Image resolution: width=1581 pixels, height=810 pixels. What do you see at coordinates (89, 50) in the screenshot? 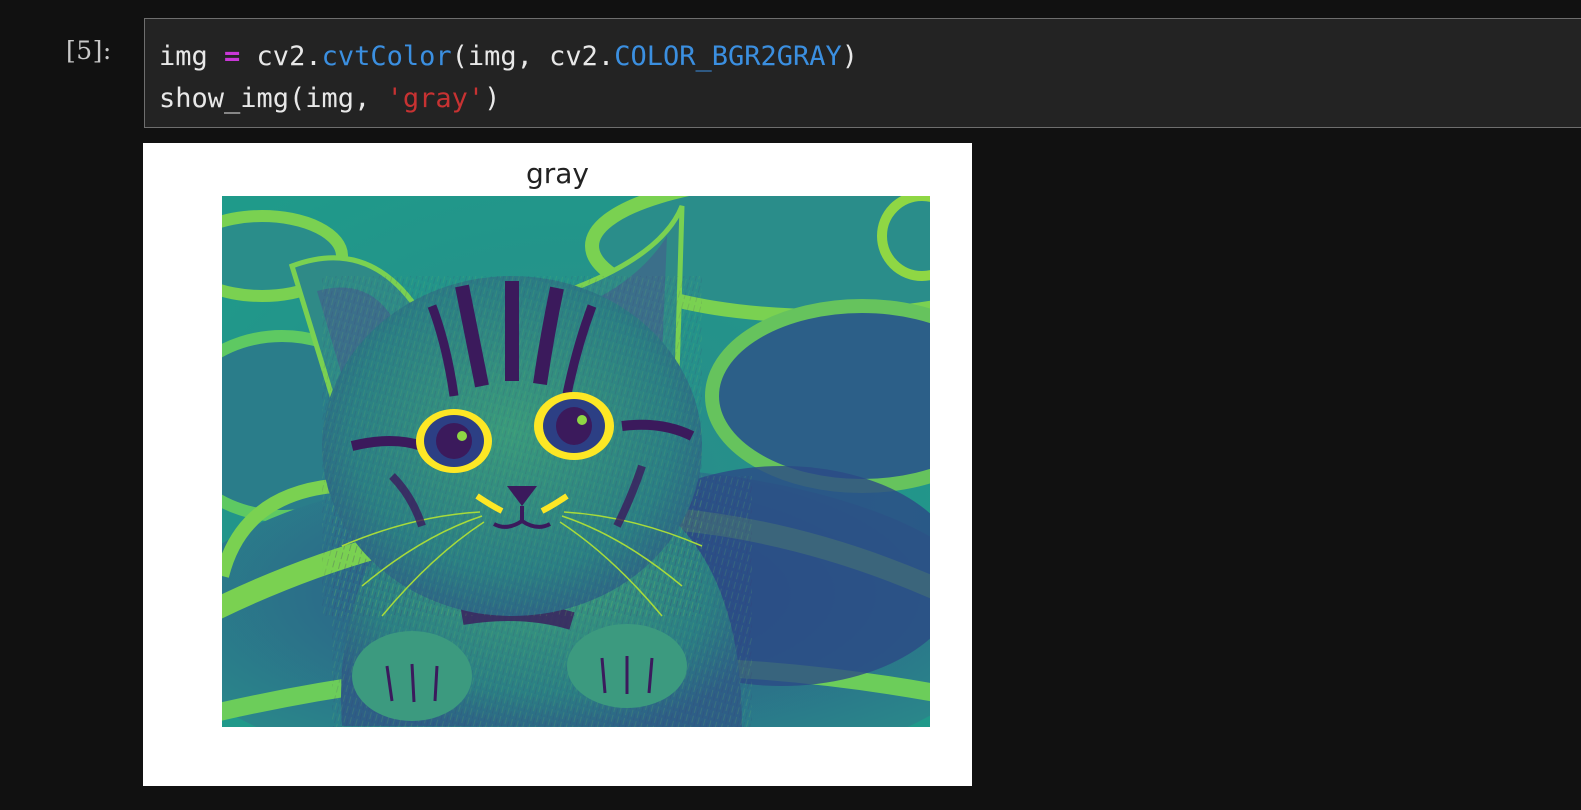
I see `execution-count-prompt: [5]:` at bounding box center [89, 50].